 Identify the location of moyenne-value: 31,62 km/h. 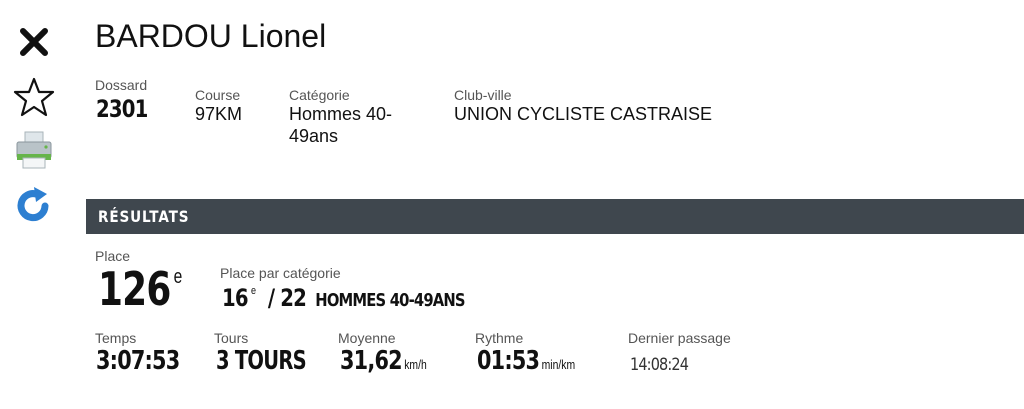
(383, 361).